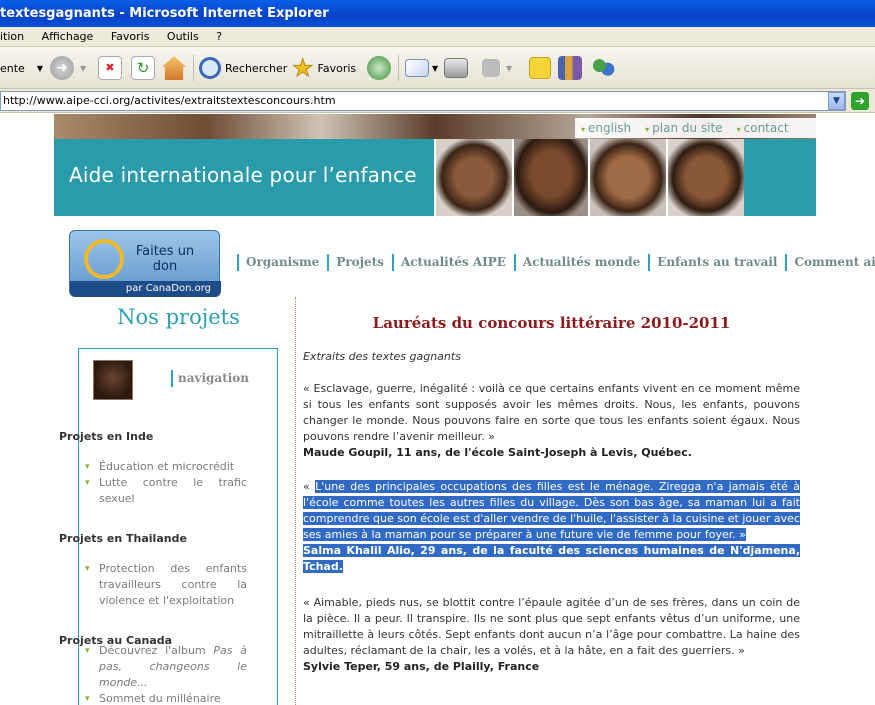 The width and height of the screenshot is (875, 705). Describe the element at coordinates (860, 101) in the screenshot. I see `go-button: ➔` at that location.